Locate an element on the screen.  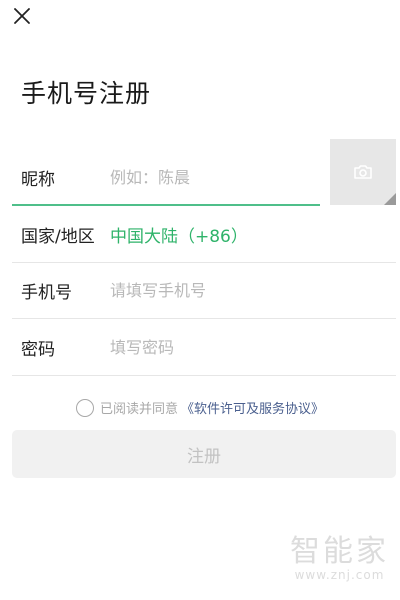
region-row: 国家/地区 中国大陆（+86） is located at coordinates (204, 235).